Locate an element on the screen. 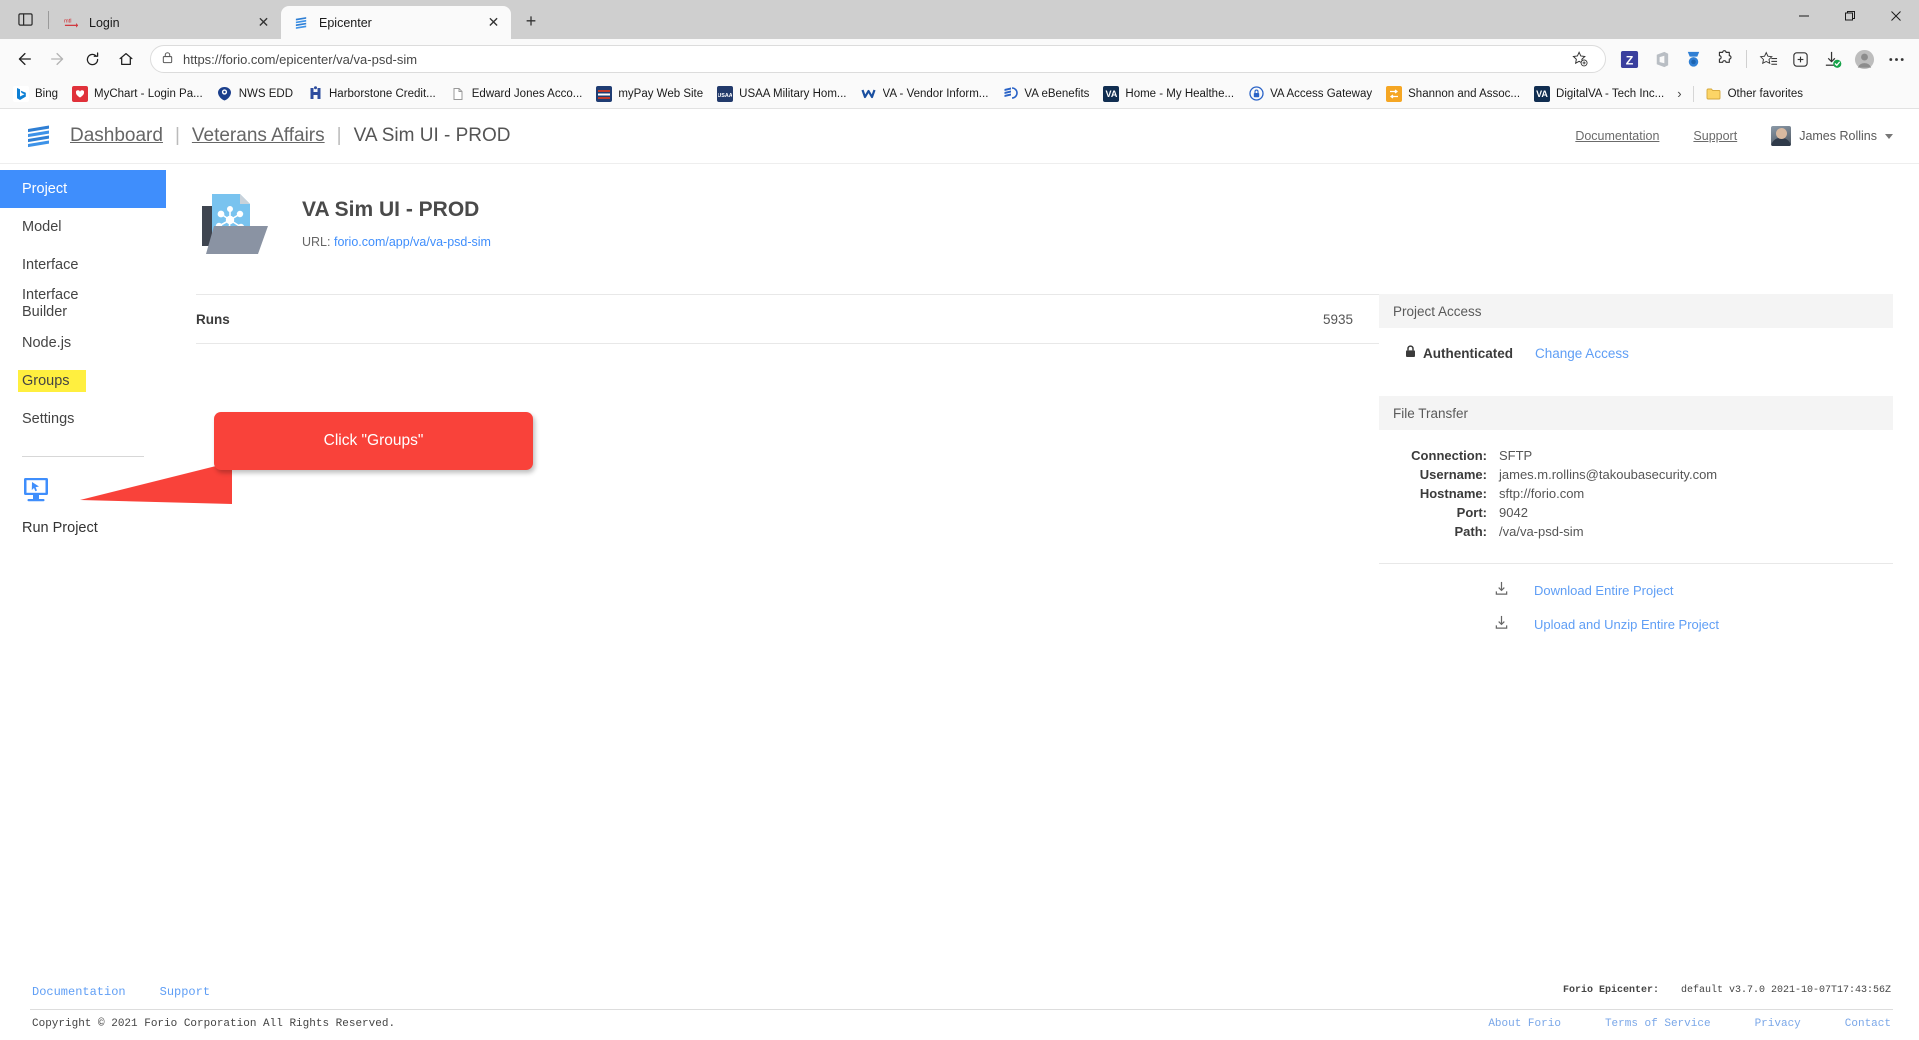 The image size is (1919, 1040). breadcrumb-current: VA Sim UI - PROD is located at coordinates (432, 135).